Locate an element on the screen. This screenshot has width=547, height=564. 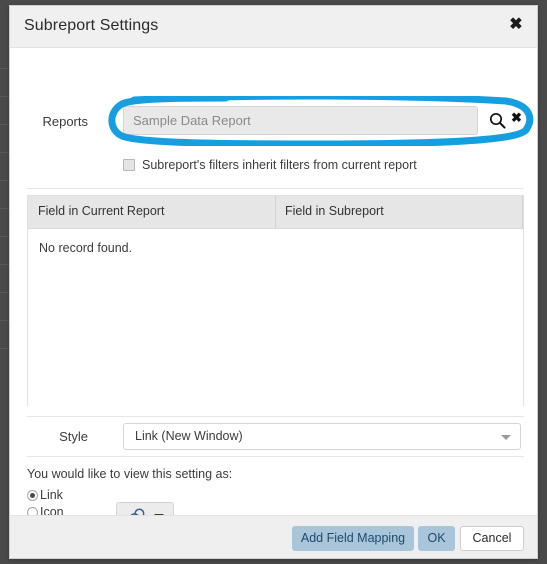
dialog-title: Subreport Settings is located at coordinates (91, 25).